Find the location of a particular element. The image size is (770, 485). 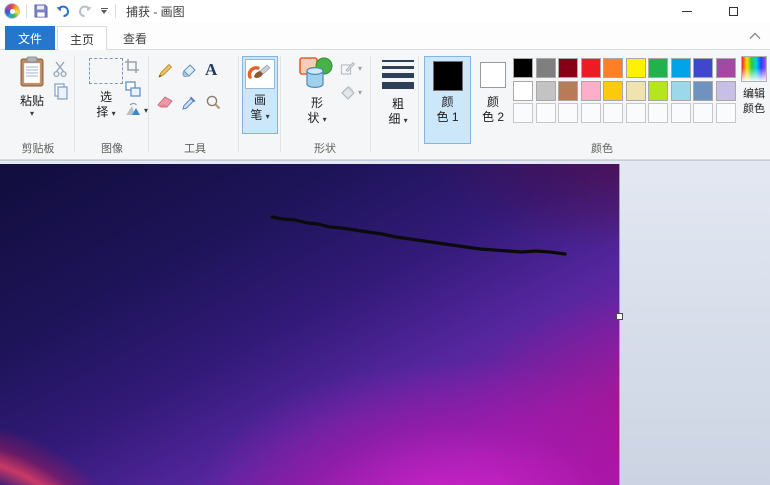

redo-icon is located at coordinates (85, 11).